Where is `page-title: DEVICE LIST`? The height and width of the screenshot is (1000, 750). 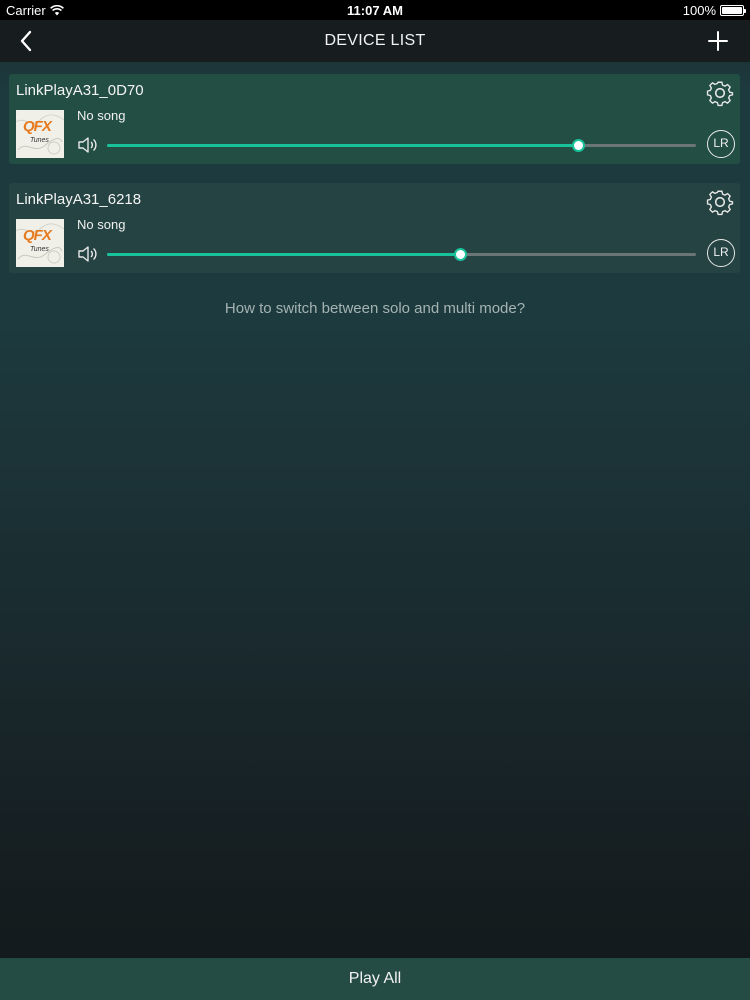
page-title: DEVICE LIST is located at coordinates (375, 40).